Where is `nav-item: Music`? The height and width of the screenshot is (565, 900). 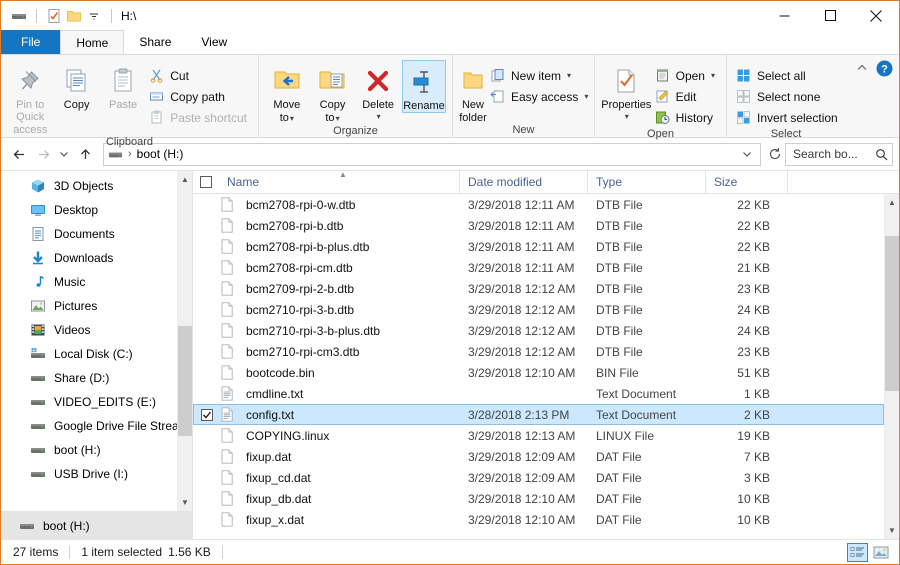 nav-item: Music is located at coordinates (89, 282).